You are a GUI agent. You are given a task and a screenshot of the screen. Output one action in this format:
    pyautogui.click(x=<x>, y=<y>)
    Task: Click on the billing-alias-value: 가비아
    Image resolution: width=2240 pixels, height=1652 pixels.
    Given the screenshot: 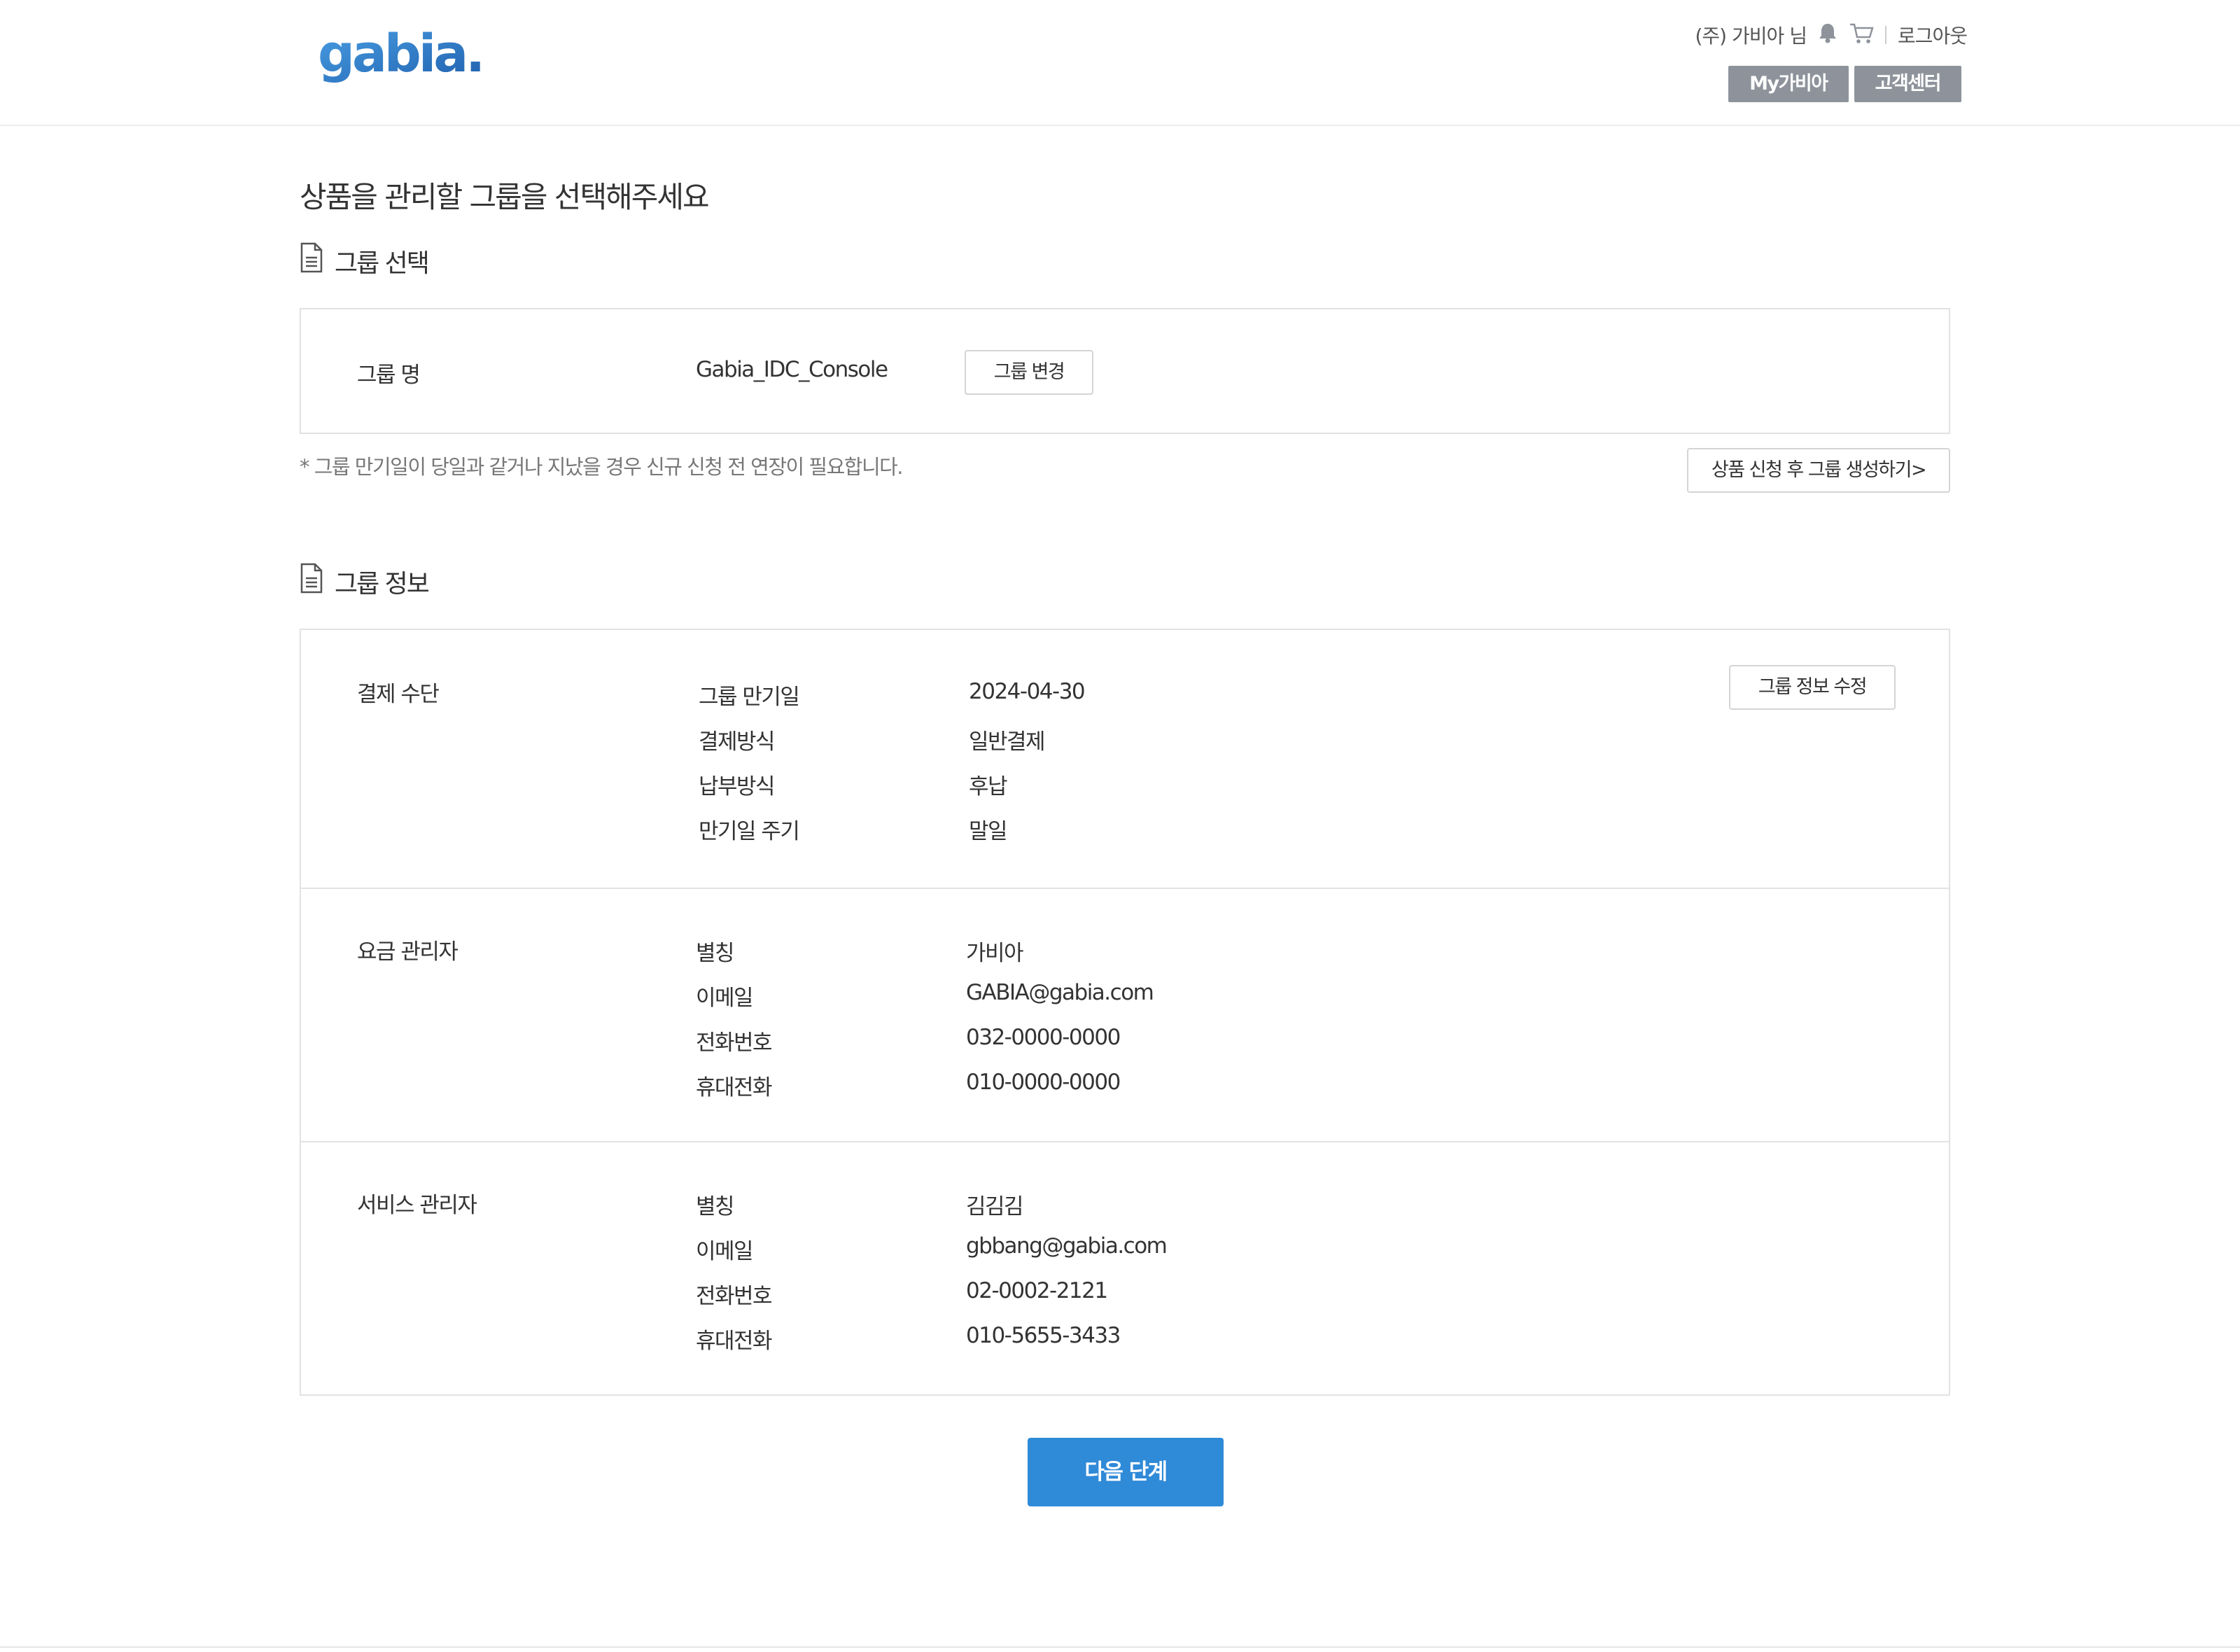 What is the action you would take?
    pyautogui.click(x=995, y=953)
    